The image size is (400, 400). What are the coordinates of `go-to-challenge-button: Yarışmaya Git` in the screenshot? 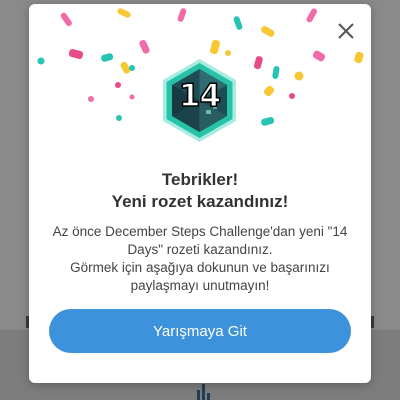 It's located at (200, 331).